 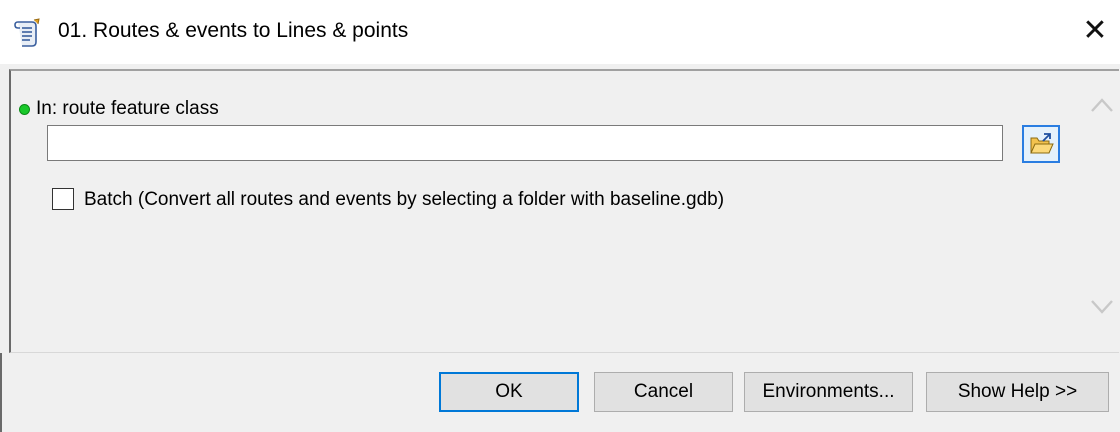 What do you see at coordinates (24, 109) in the screenshot?
I see `required-indicator-icon` at bounding box center [24, 109].